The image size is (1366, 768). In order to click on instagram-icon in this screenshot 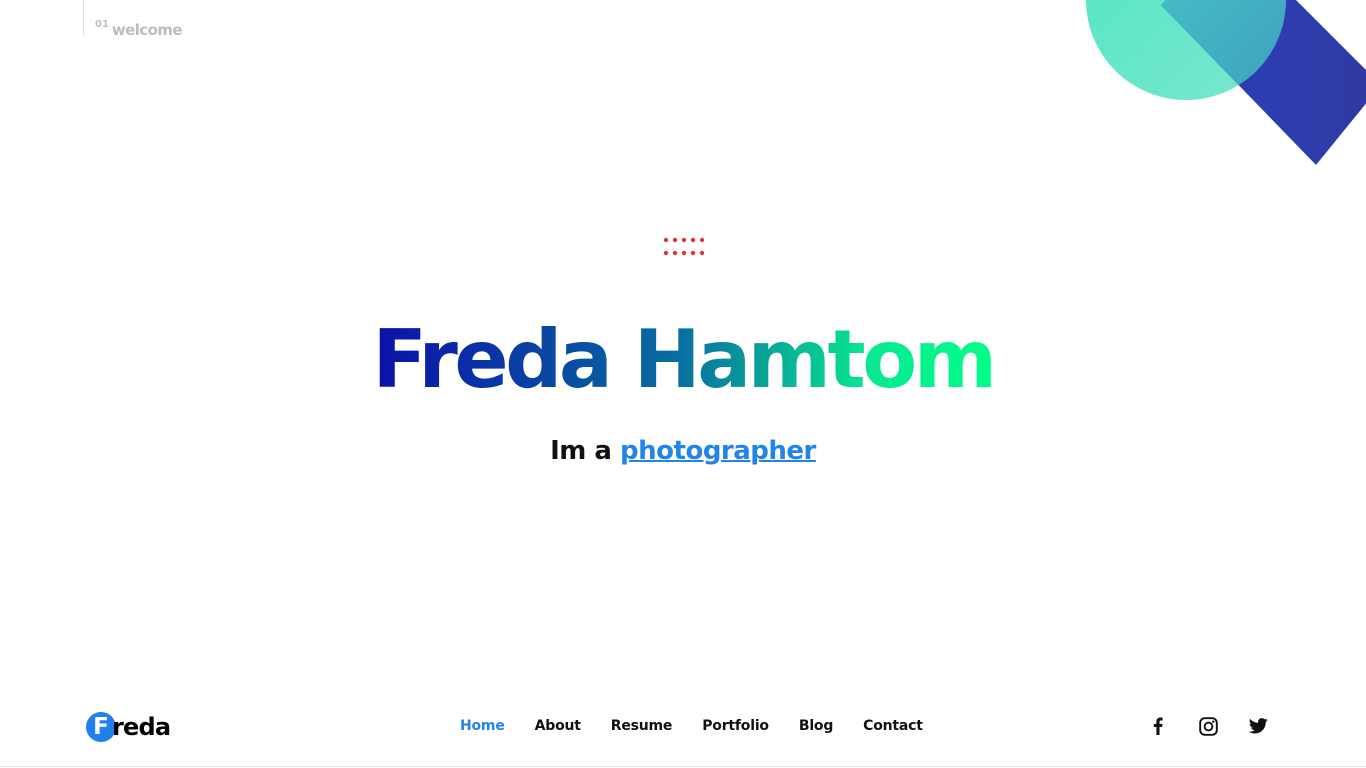, I will do `click(1208, 726)`.